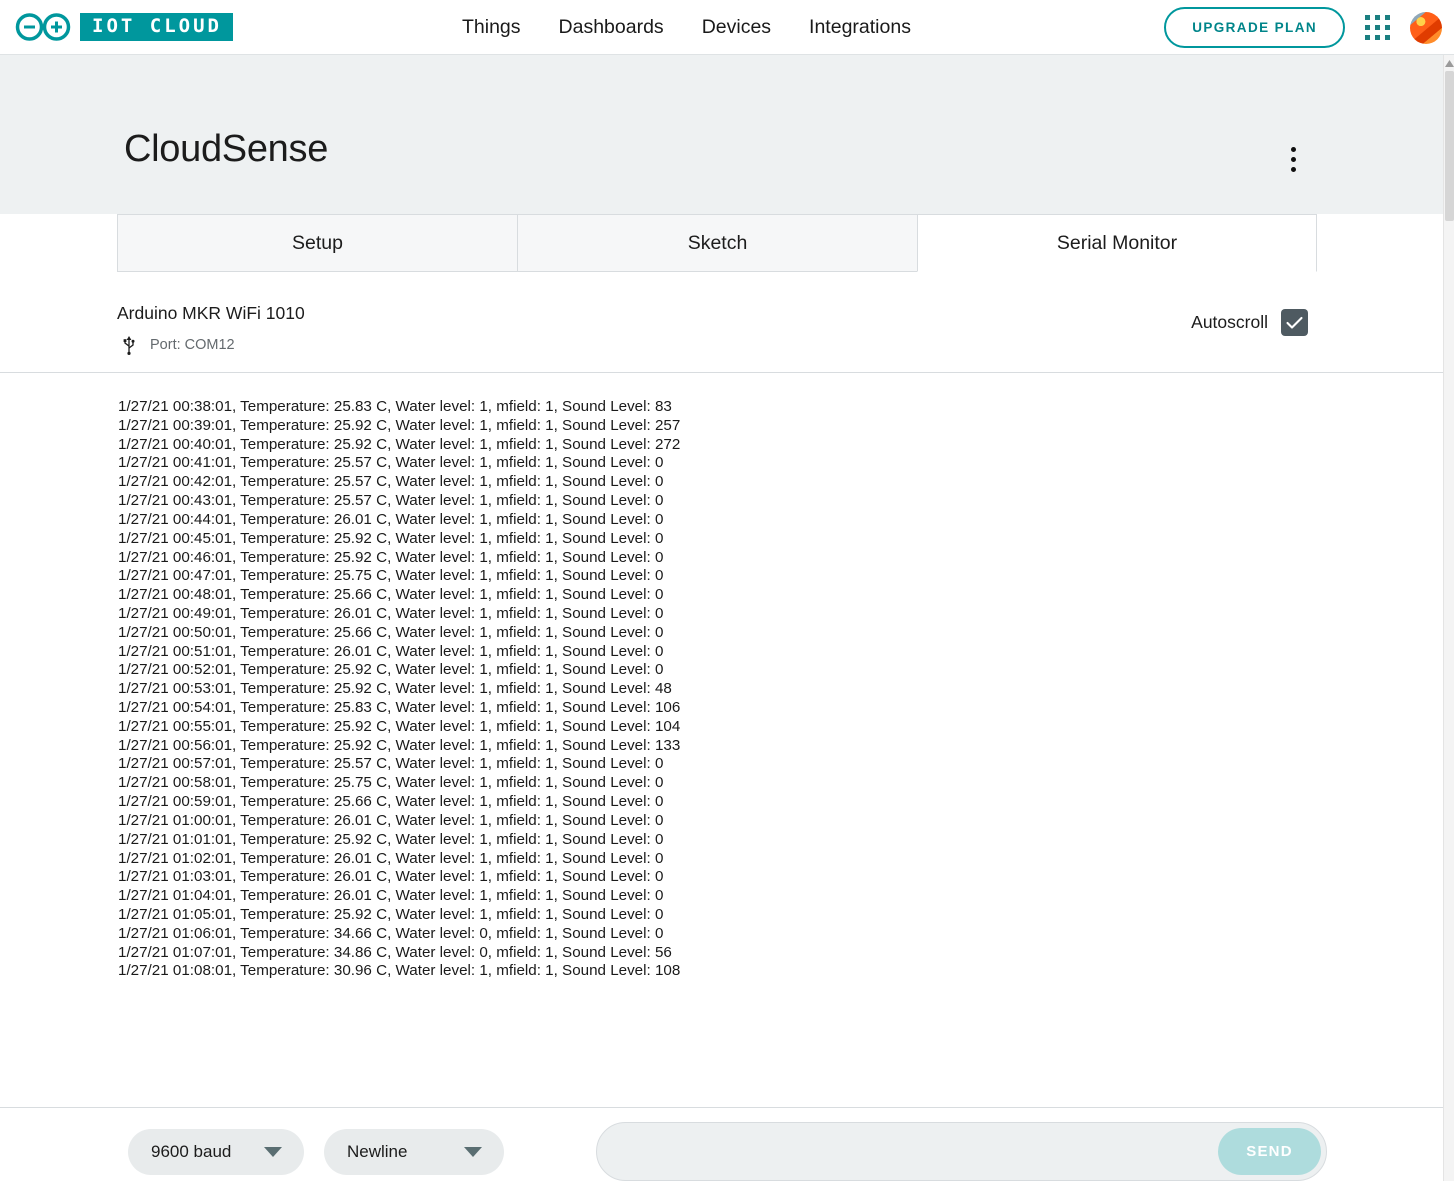 This screenshot has width=1454, height=1181. Describe the element at coordinates (43, 27) in the screenshot. I see `arduino-infinity-logo` at that location.